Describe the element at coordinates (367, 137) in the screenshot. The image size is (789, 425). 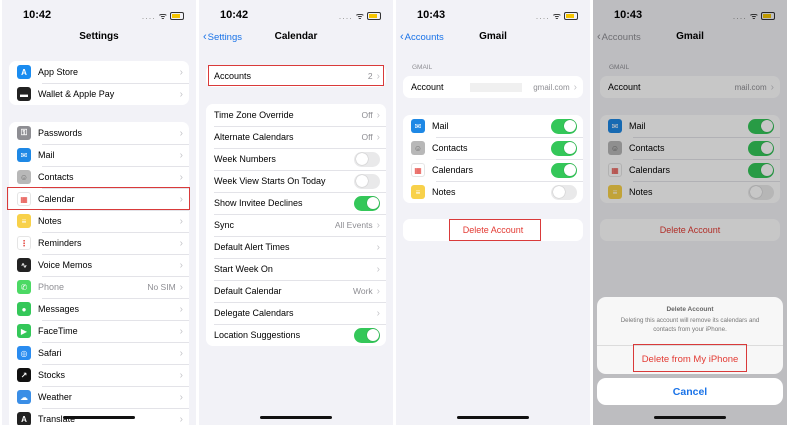
I see `option-value: Off` at that location.